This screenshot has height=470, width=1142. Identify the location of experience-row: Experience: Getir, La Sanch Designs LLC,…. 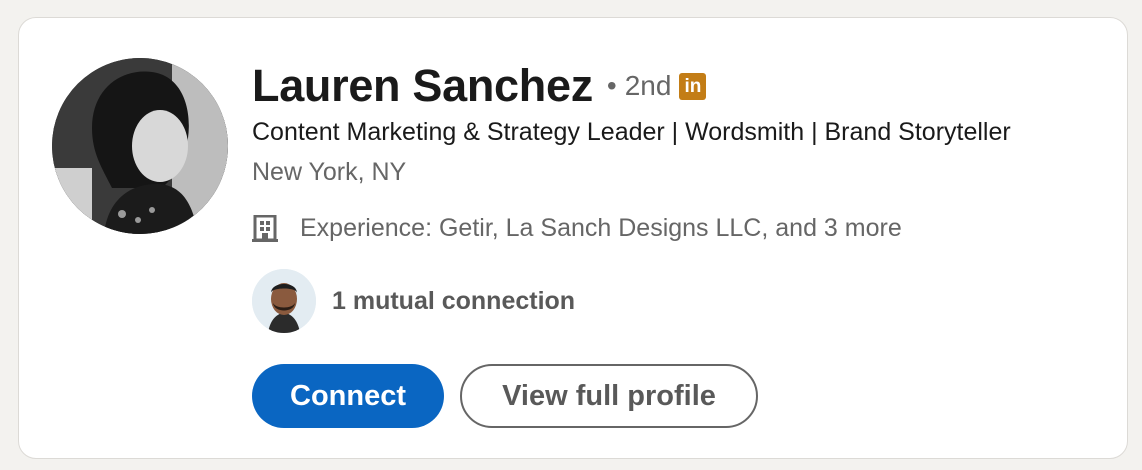
(577, 228).